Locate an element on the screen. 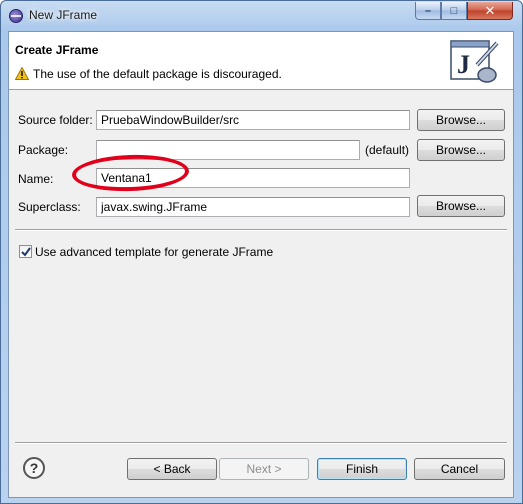 The width and height of the screenshot is (523, 504). cancel-button: Cancel is located at coordinates (459, 469).